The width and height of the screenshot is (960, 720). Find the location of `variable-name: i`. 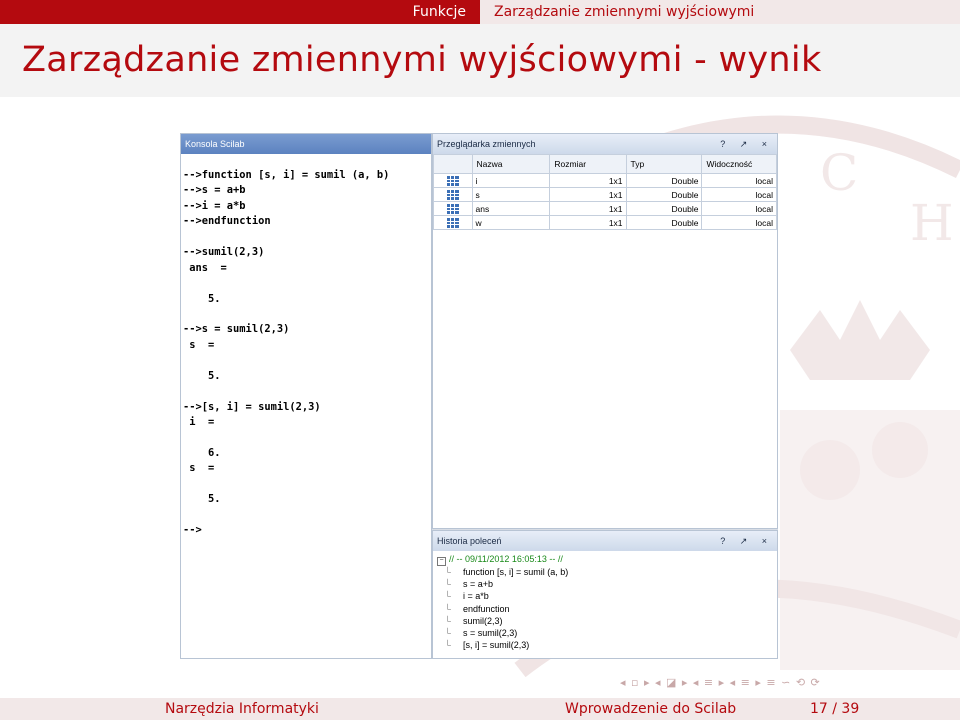

variable-name: i is located at coordinates (511, 180).